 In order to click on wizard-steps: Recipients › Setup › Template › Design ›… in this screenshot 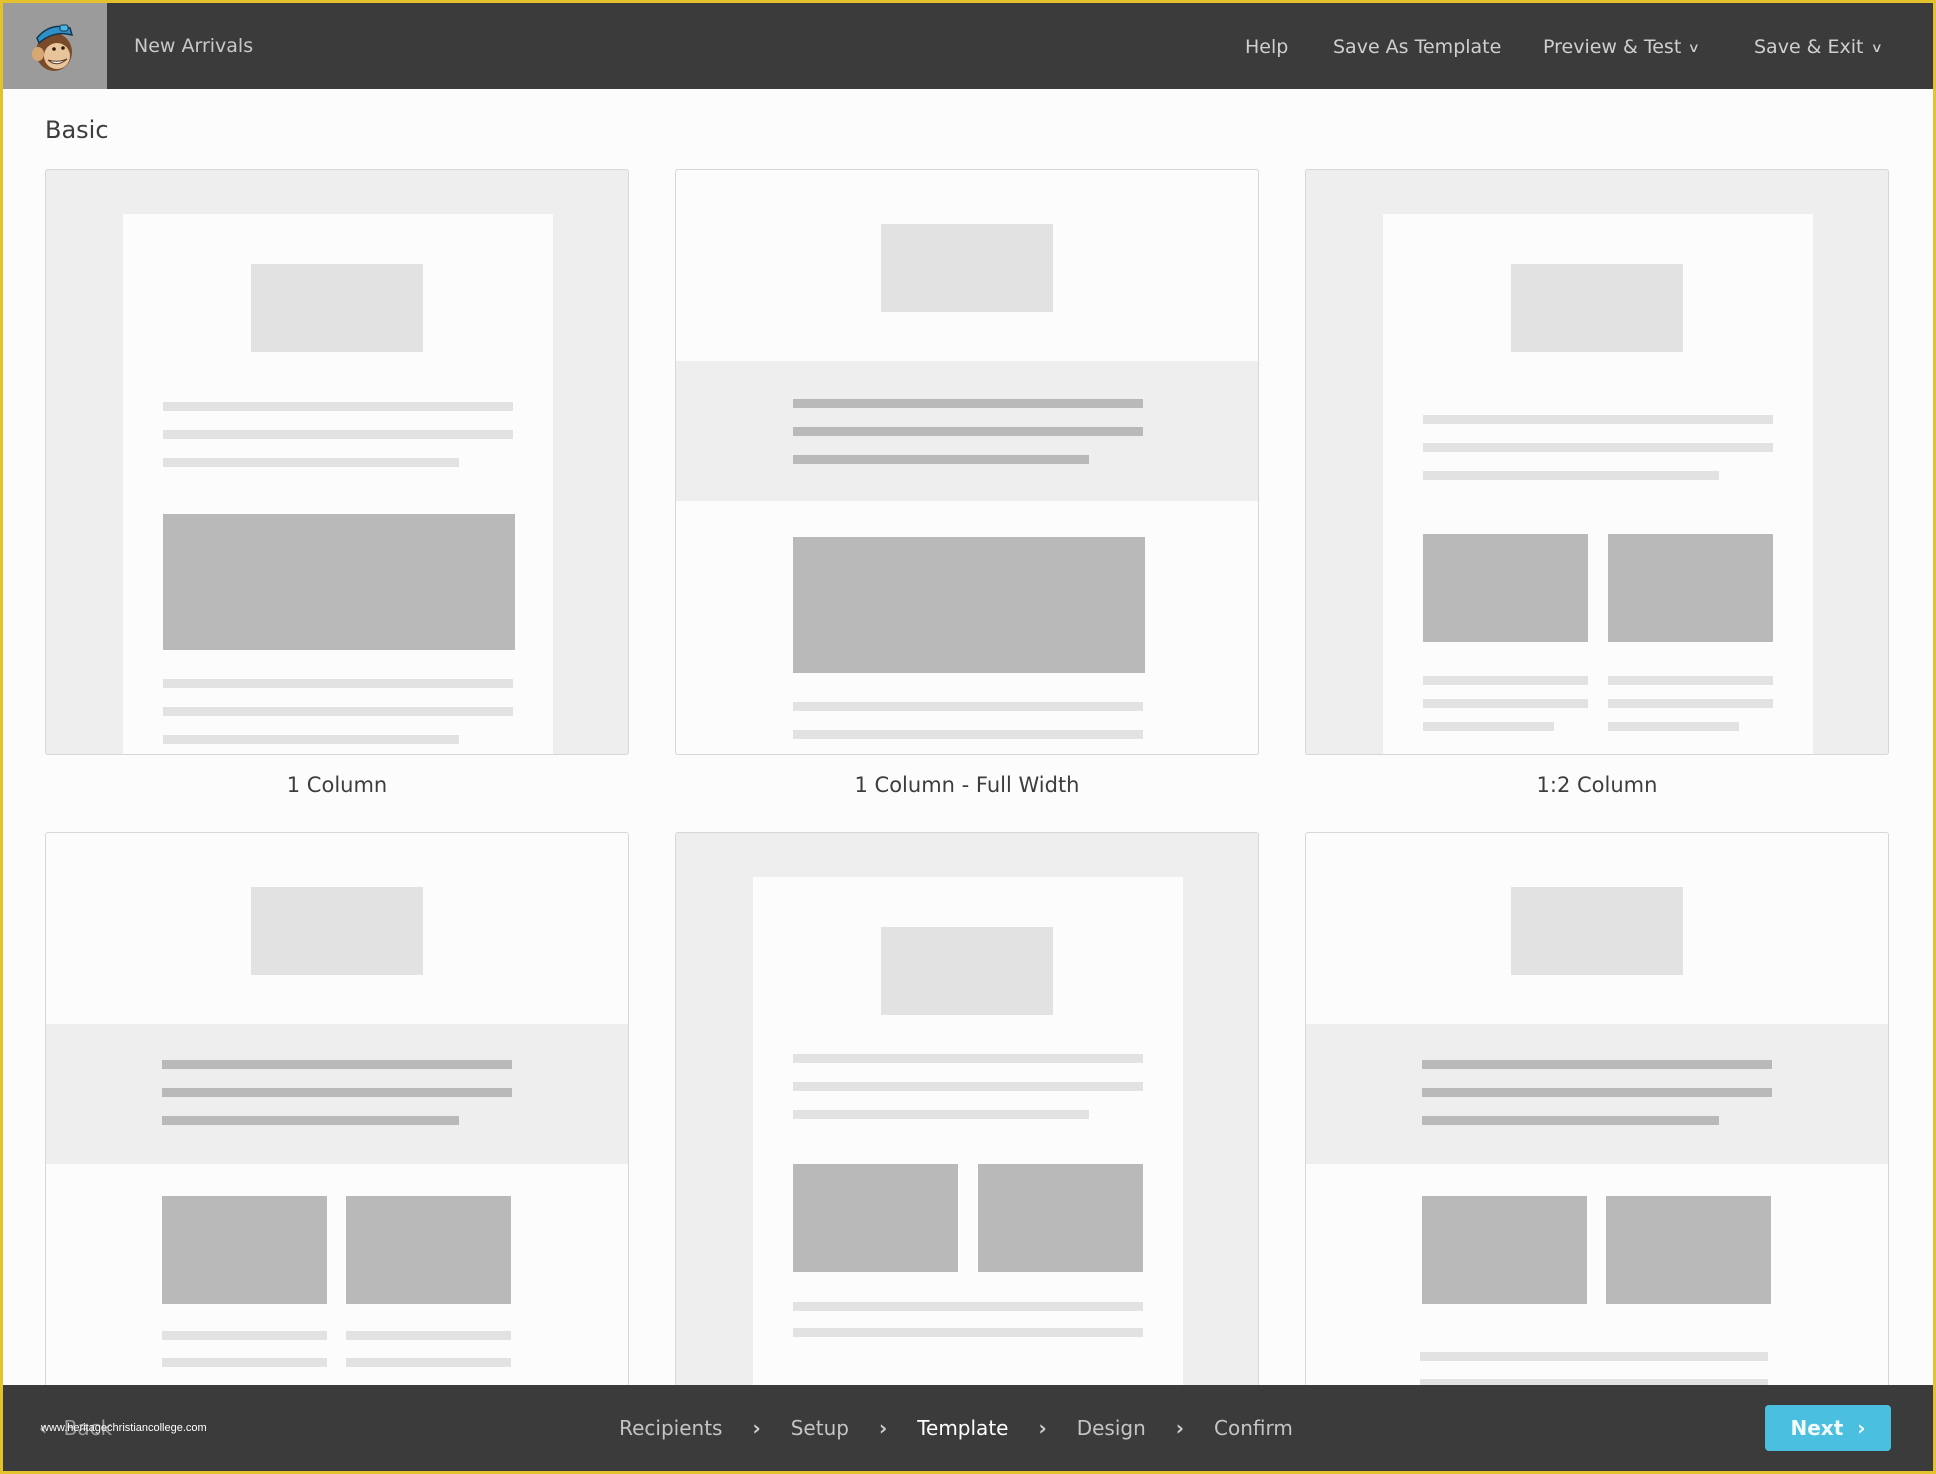, I will do `click(968, 1428)`.